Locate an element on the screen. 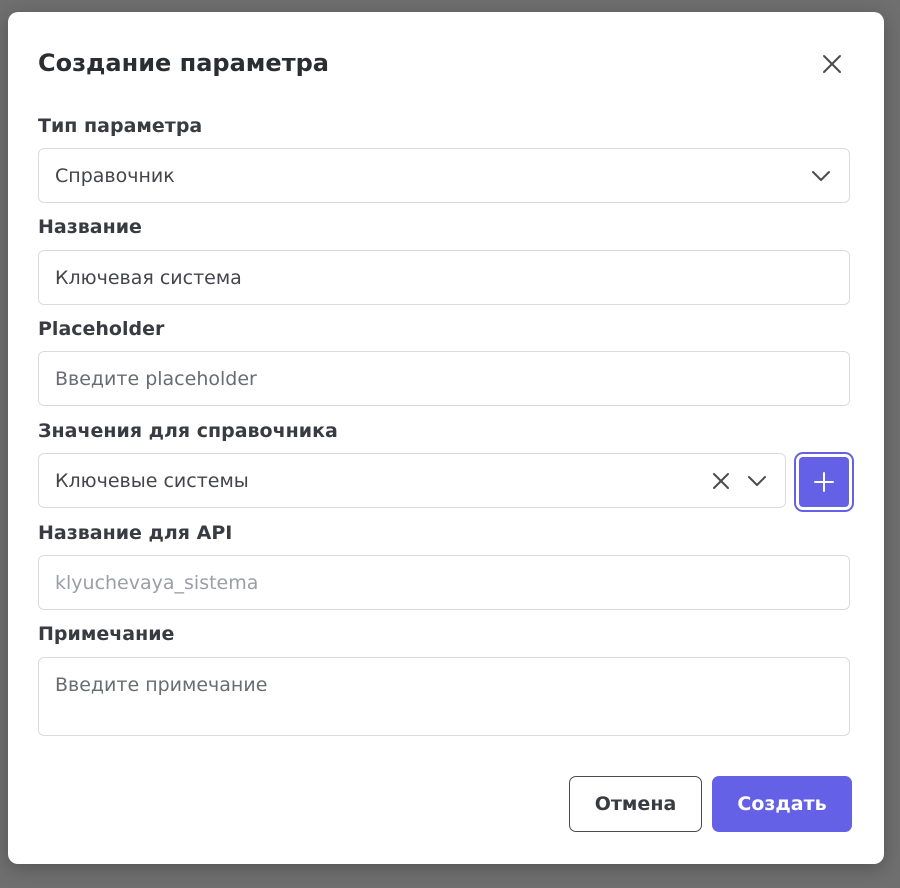  placeholder-label: Placeholder is located at coordinates (101, 329).